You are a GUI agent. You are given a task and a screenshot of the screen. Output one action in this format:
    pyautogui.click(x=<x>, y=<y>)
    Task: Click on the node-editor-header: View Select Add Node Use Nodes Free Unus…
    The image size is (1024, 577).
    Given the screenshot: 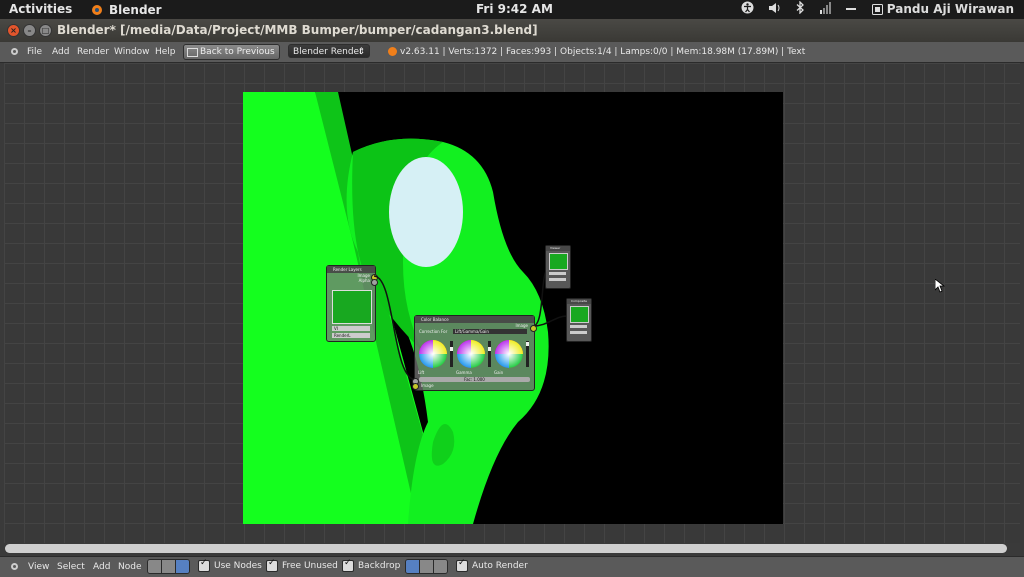 What is the action you would take?
    pyautogui.click(x=512, y=566)
    